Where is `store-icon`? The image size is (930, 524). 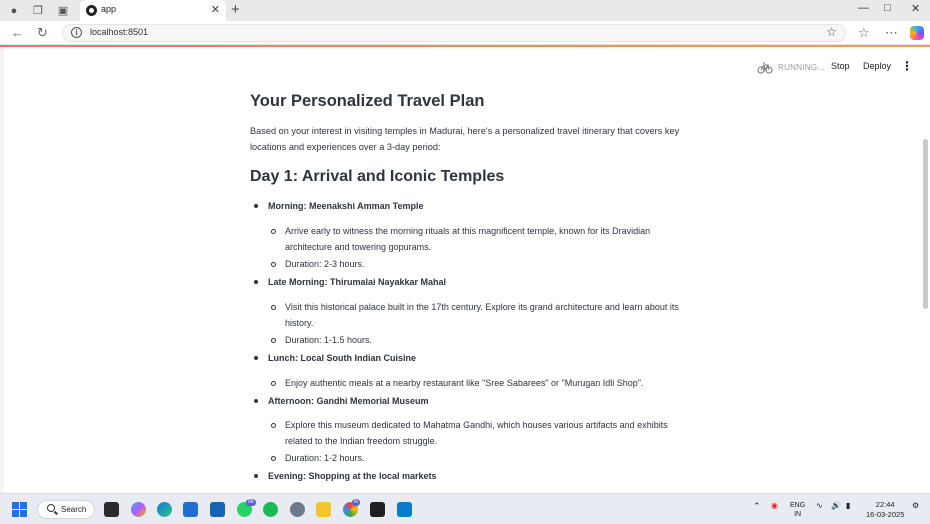 store-icon is located at coordinates (190, 509).